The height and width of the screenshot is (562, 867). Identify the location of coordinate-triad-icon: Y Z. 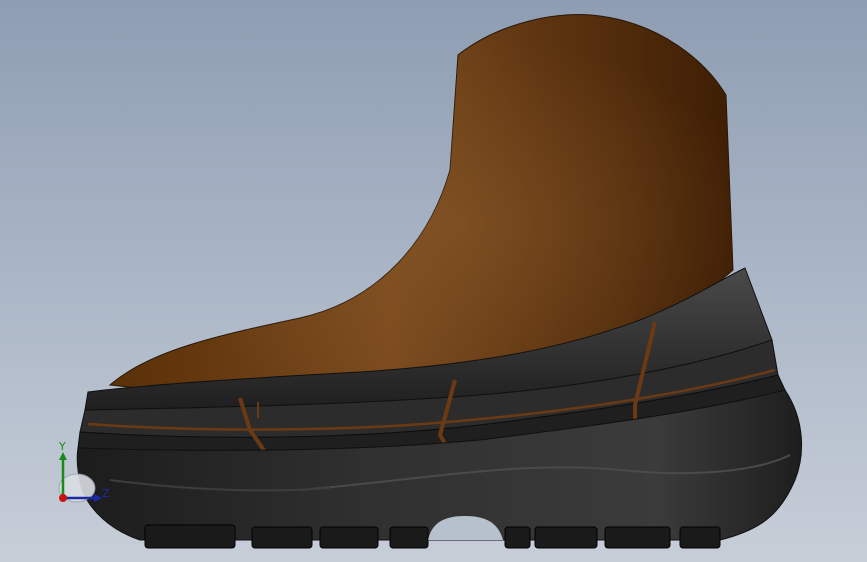
(87, 475).